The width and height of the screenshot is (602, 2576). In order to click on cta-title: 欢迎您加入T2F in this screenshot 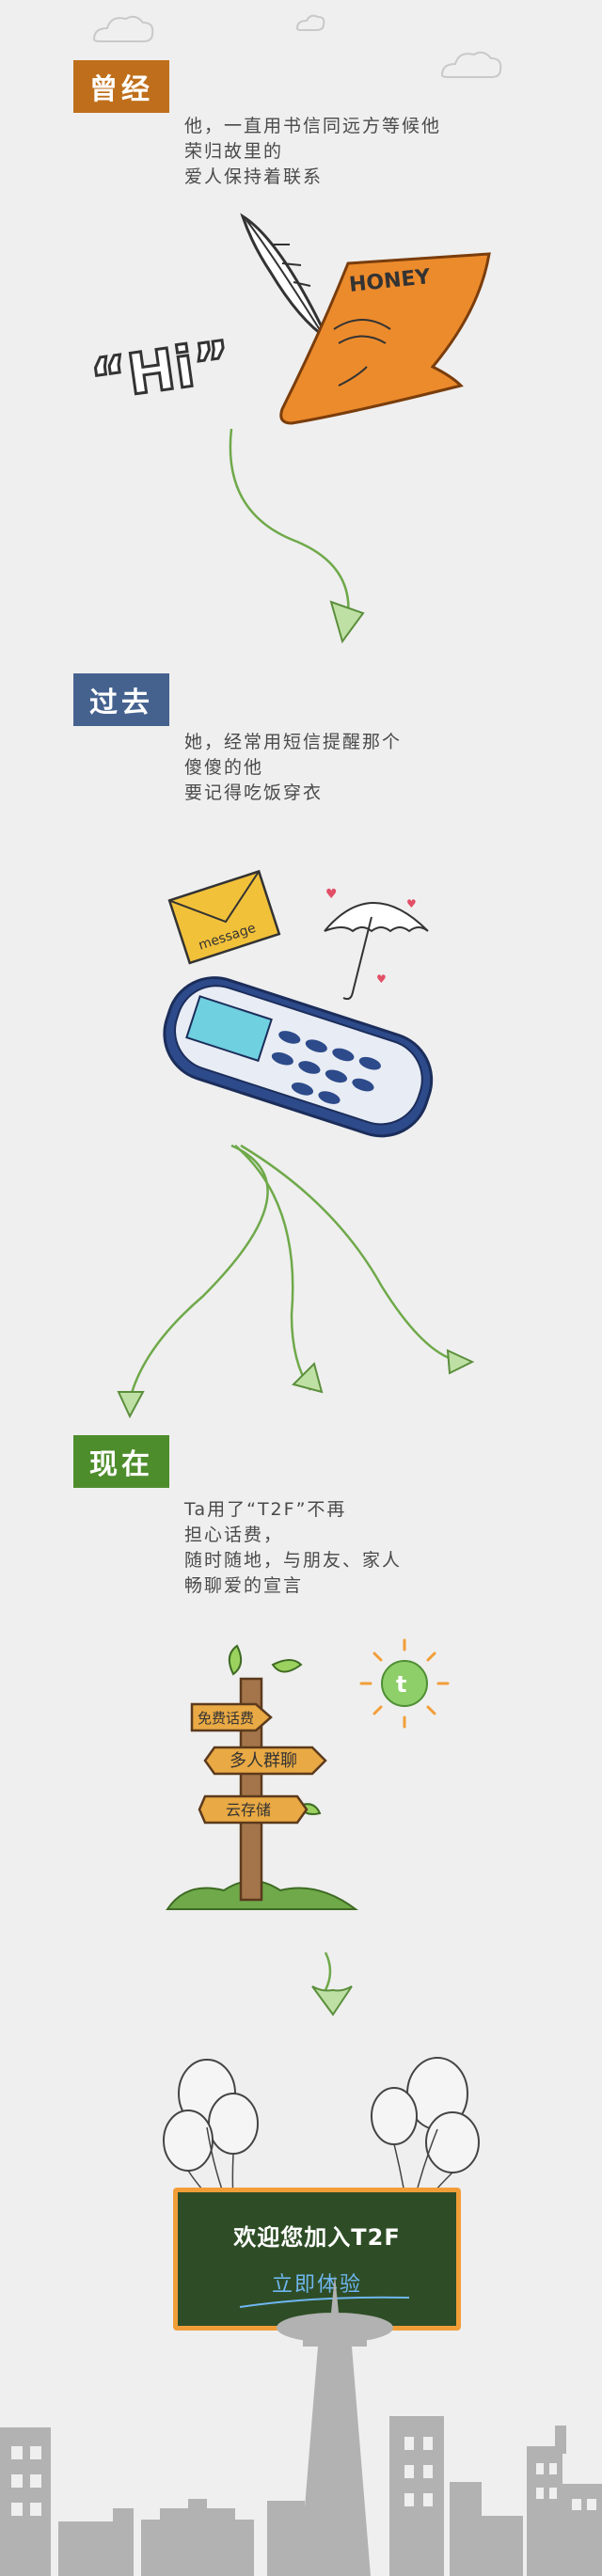, I will do `click(317, 2237)`.